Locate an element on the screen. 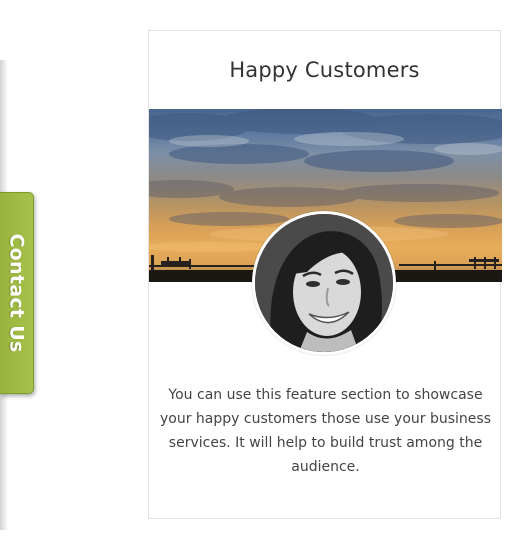  customer-avatar is located at coordinates (324, 283).